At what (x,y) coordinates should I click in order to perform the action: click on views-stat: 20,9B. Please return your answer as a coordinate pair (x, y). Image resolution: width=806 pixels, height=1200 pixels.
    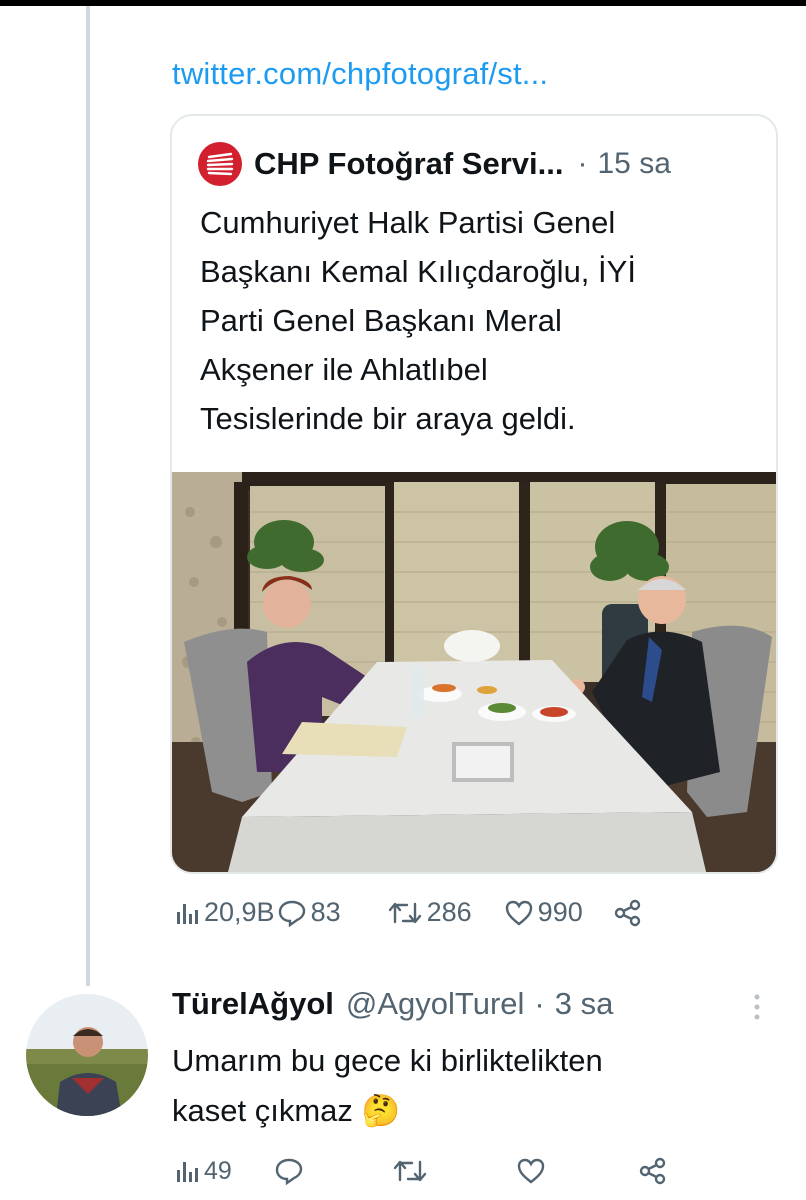
    Looking at the image, I should click on (224, 912).